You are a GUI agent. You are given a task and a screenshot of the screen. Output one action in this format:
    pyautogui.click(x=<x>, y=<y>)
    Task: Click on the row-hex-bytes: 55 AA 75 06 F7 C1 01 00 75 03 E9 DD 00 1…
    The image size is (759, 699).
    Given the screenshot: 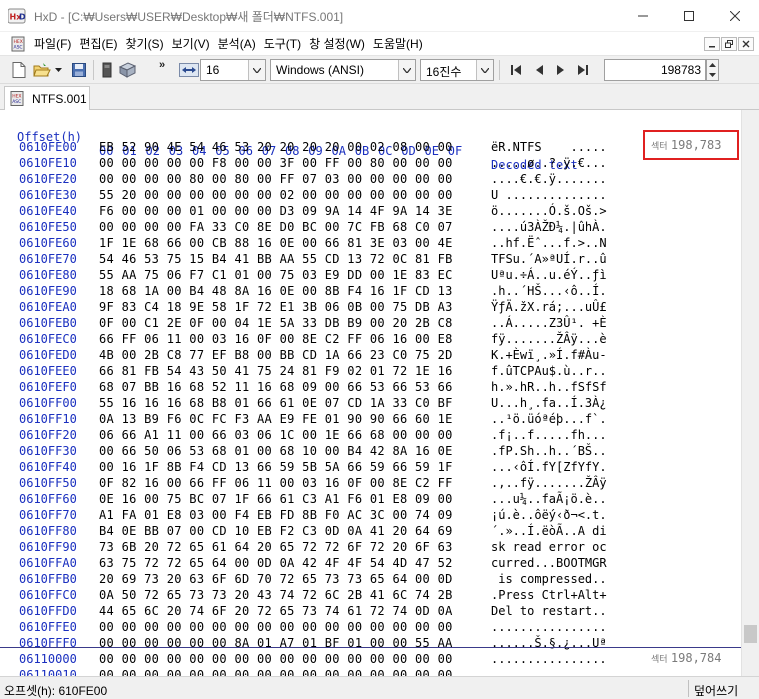 What is the action you would take?
    pyautogui.click(x=276, y=275)
    